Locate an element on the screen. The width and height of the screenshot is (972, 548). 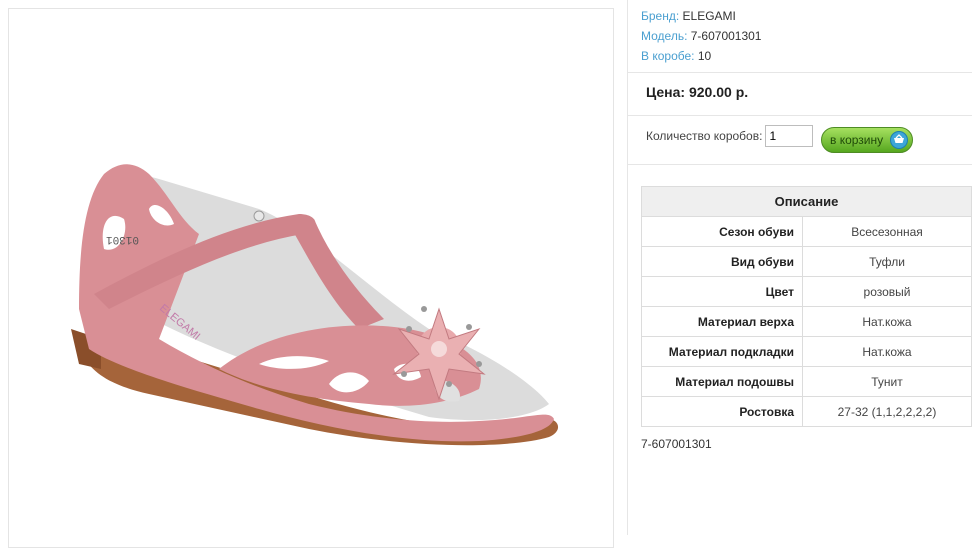
table-row: Вид обуви Туфли is located at coordinates (806, 261).